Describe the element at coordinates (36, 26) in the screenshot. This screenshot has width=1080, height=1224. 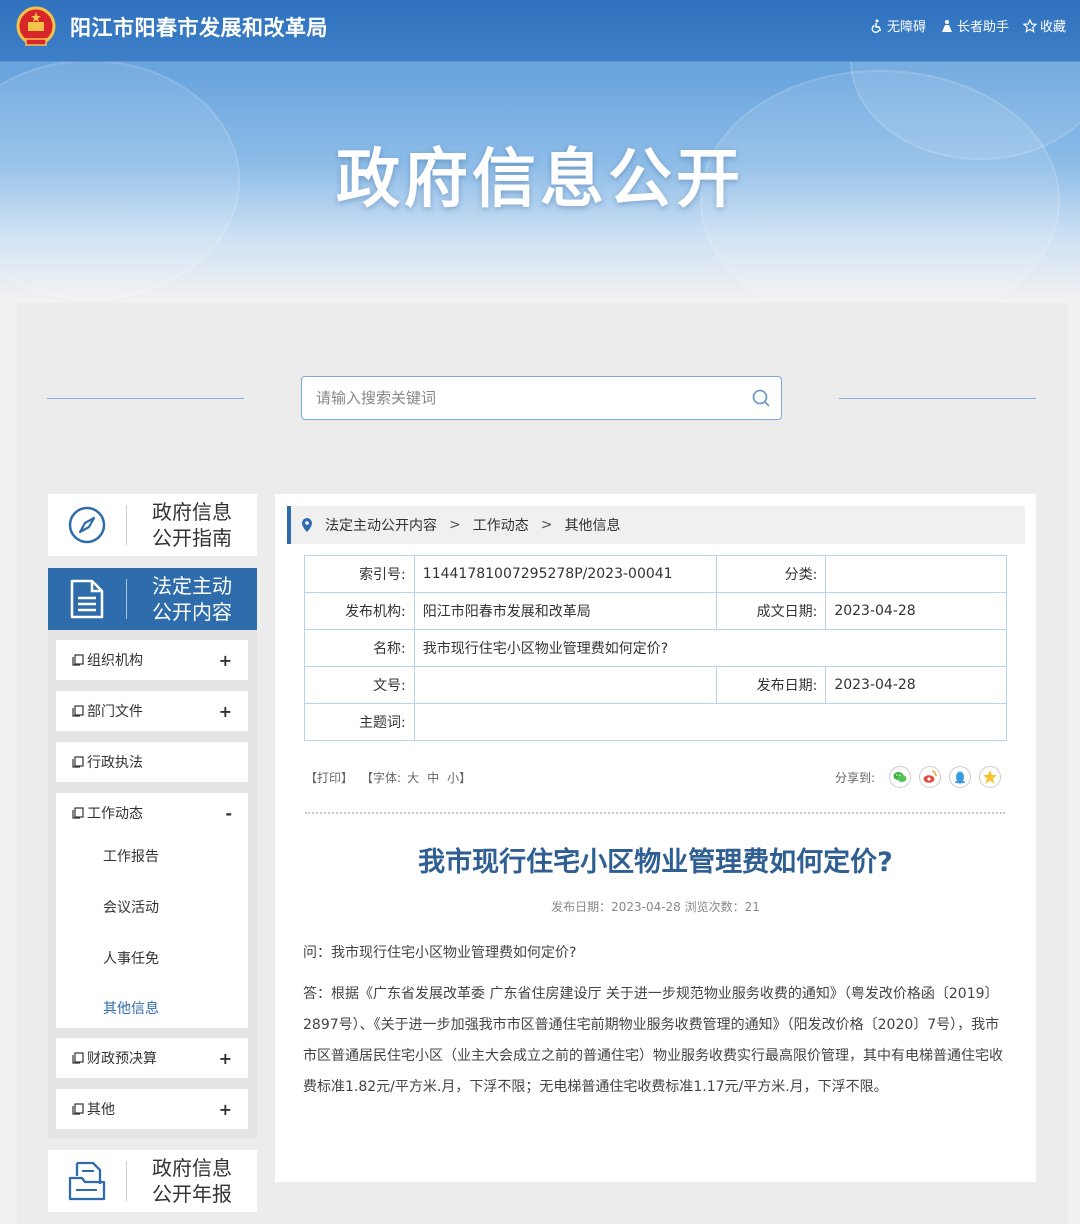
I see `national-emblem-icon` at that location.